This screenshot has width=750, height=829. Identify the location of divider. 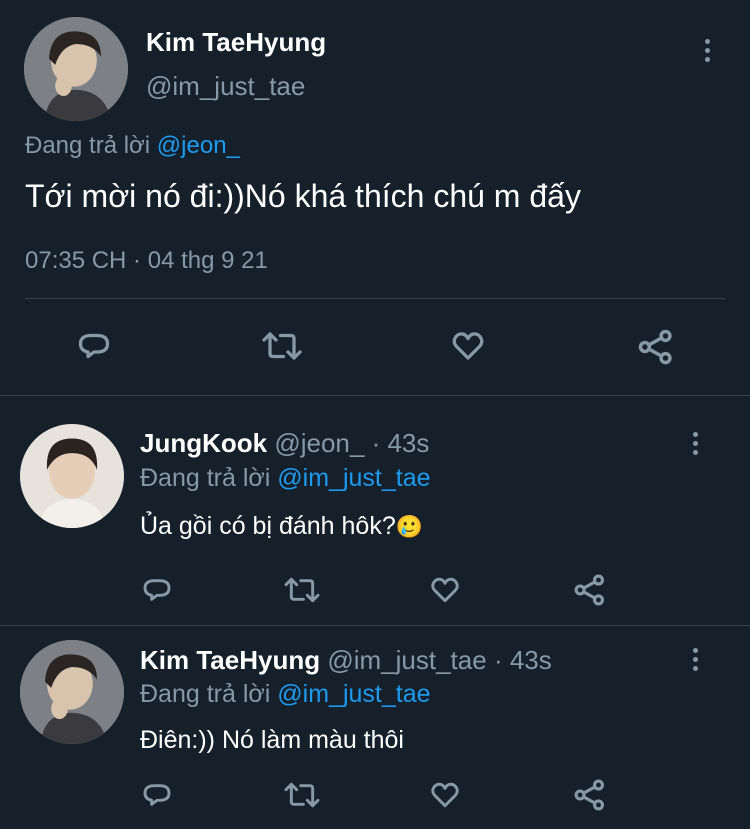
(375, 298).